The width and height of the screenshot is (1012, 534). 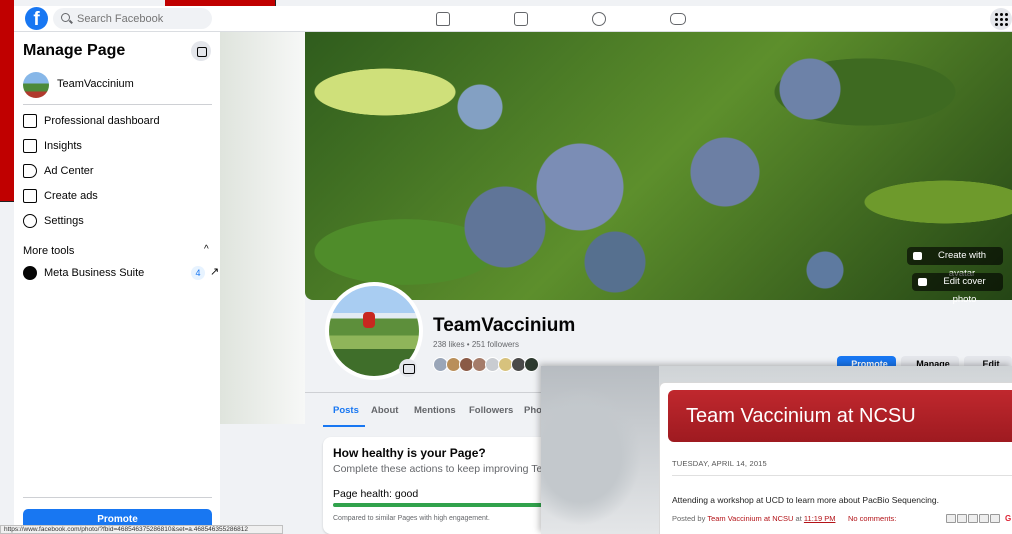 I want to click on blog-header: Team Vaccinium at NCSU, so click(x=840, y=416).